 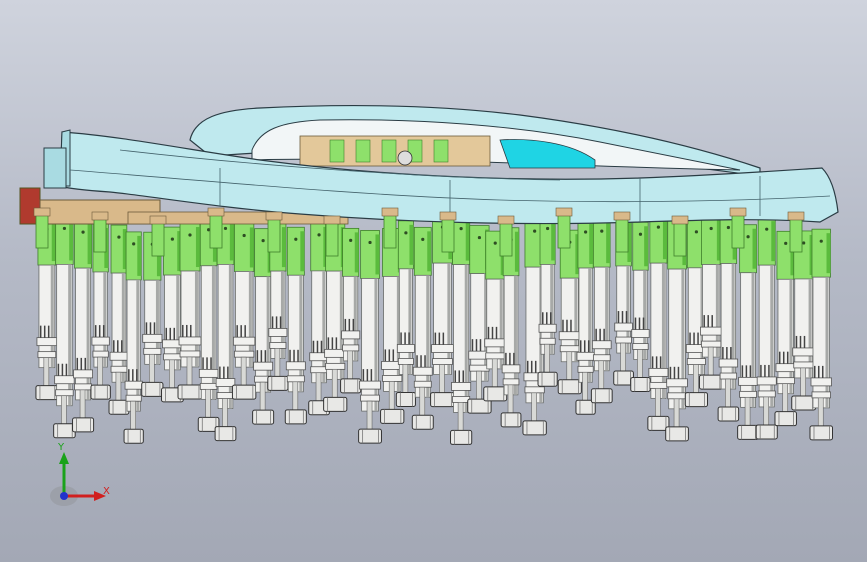 What do you see at coordinates (61, 447) in the screenshot?
I see `y-axis-label: Y` at bounding box center [61, 447].